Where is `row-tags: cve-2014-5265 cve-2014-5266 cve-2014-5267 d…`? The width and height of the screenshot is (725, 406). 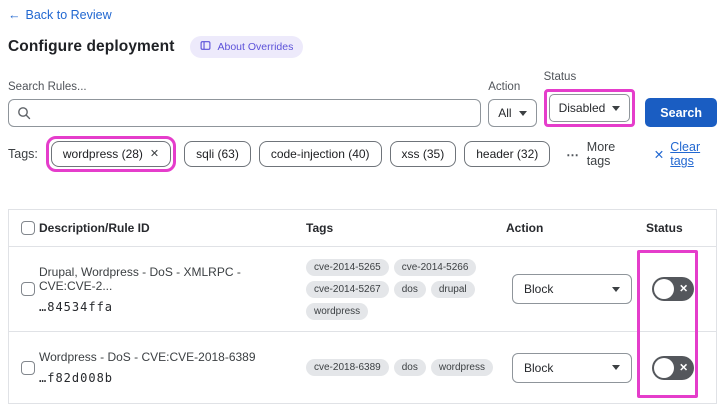
row-tags: cve-2014-5265 cve-2014-5266 cve-2014-5267 d… is located at coordinates (405, 289).